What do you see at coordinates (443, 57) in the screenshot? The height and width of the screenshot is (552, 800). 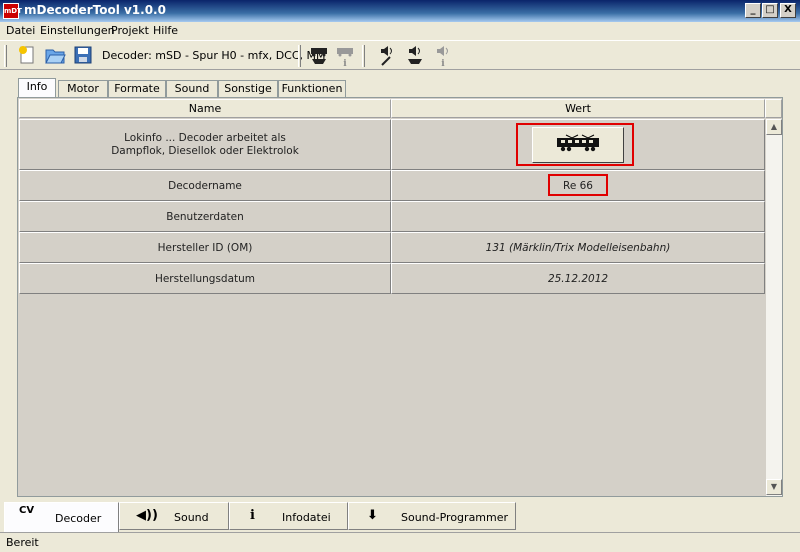 I see `sound-info-icon: i` at bounding box center [443, 57].